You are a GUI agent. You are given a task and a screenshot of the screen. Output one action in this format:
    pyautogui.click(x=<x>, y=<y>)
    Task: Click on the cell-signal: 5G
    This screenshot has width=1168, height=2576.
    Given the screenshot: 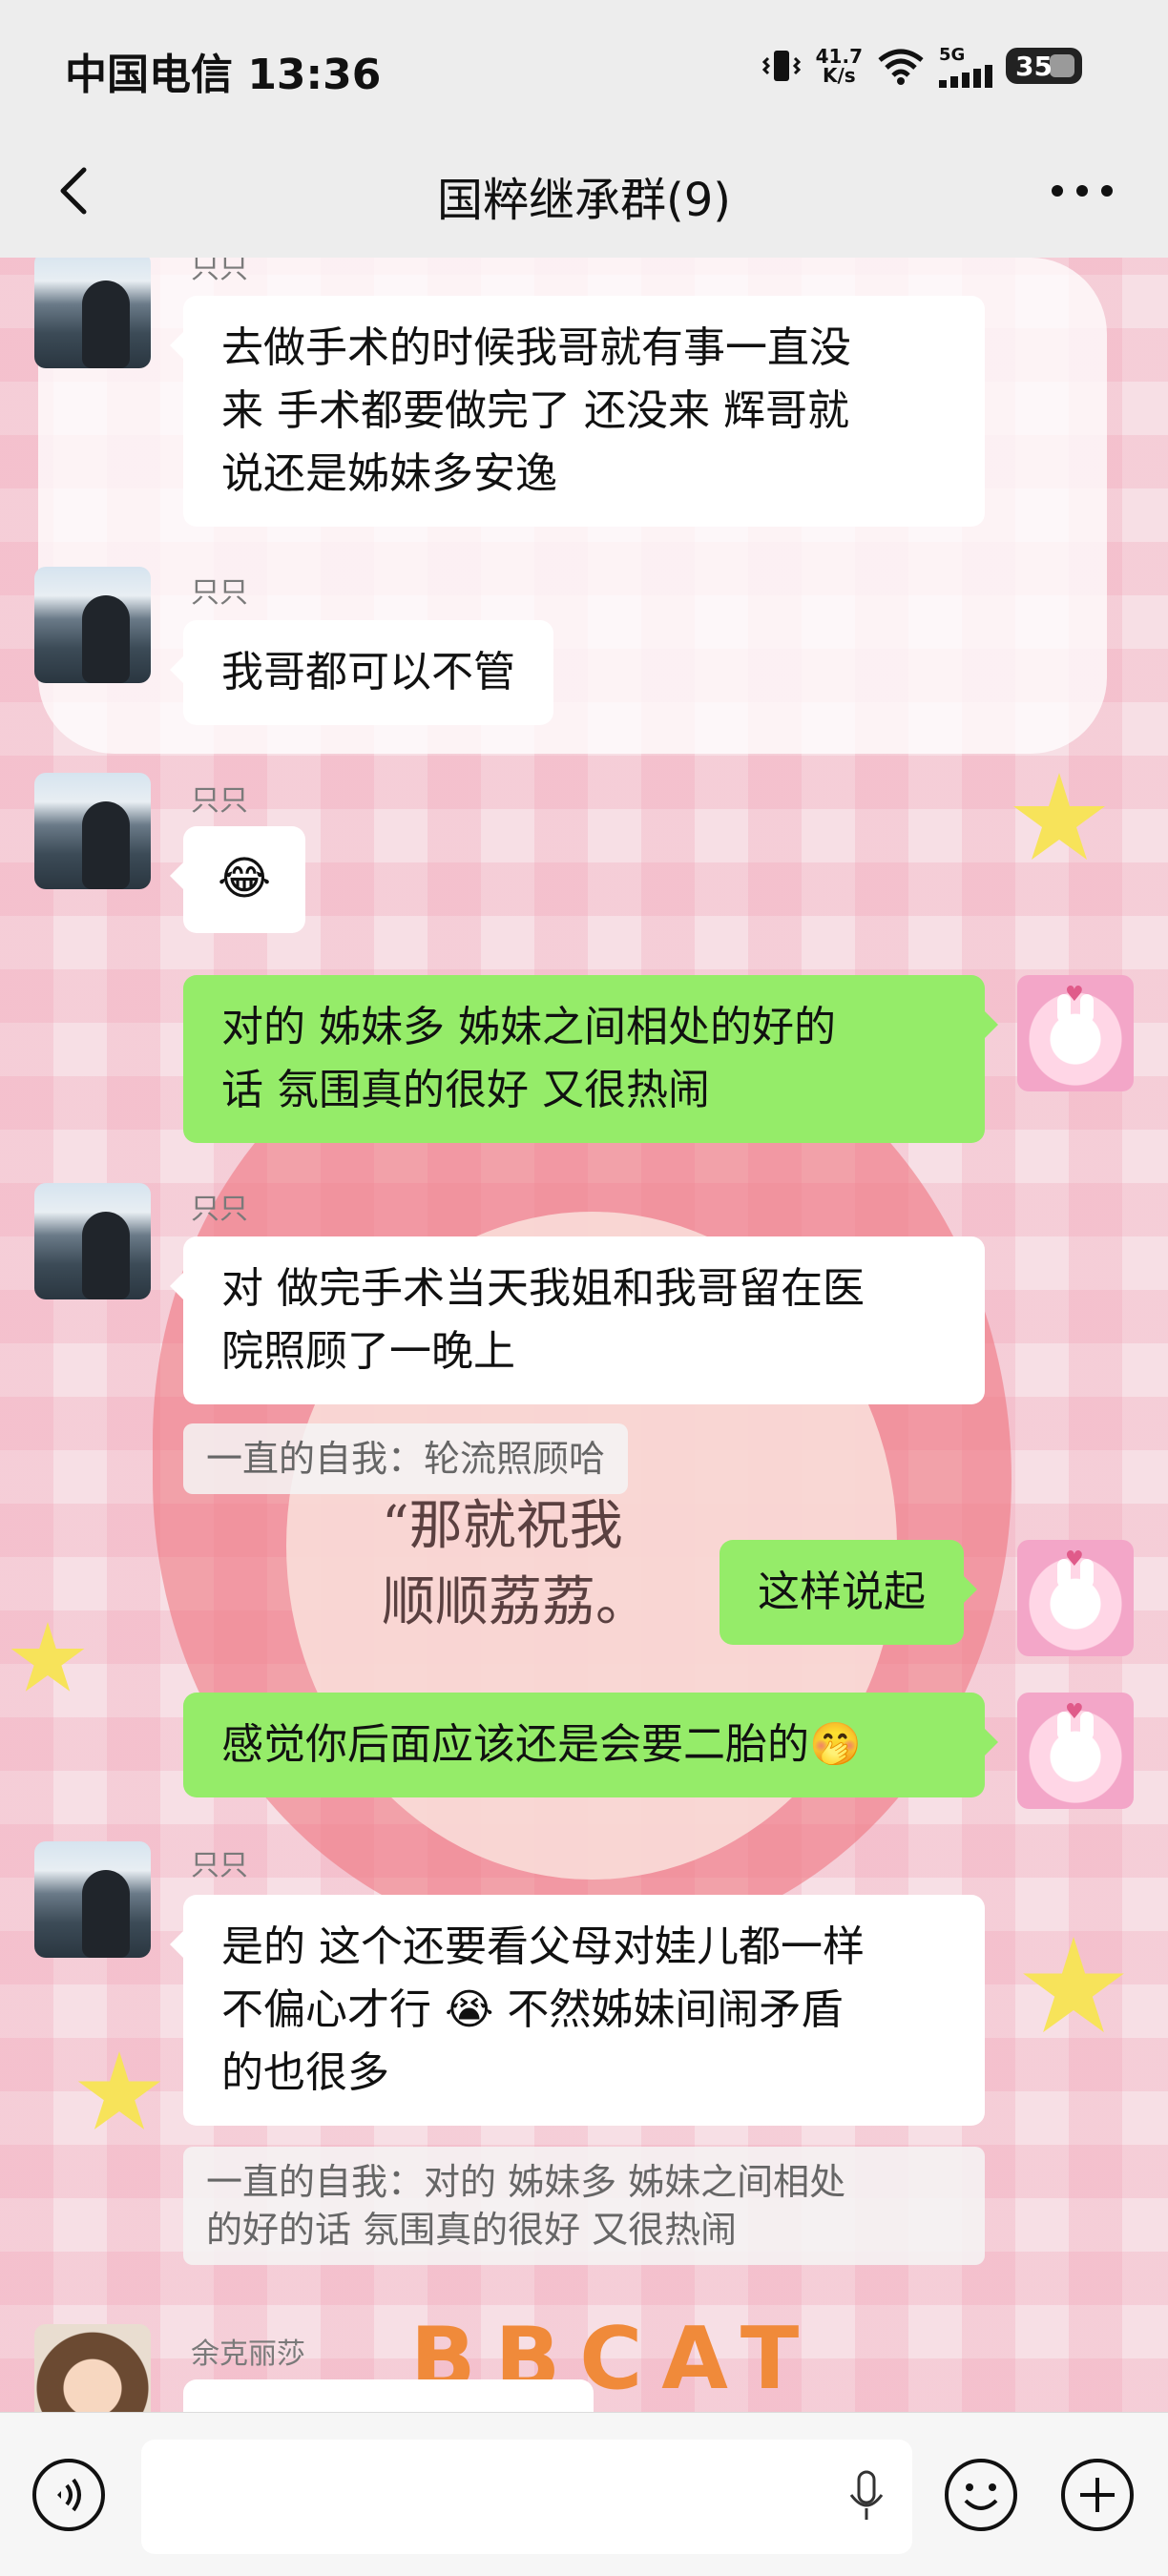 What is the action you would take?
    pyautogui.click(x=965, y=66)
    